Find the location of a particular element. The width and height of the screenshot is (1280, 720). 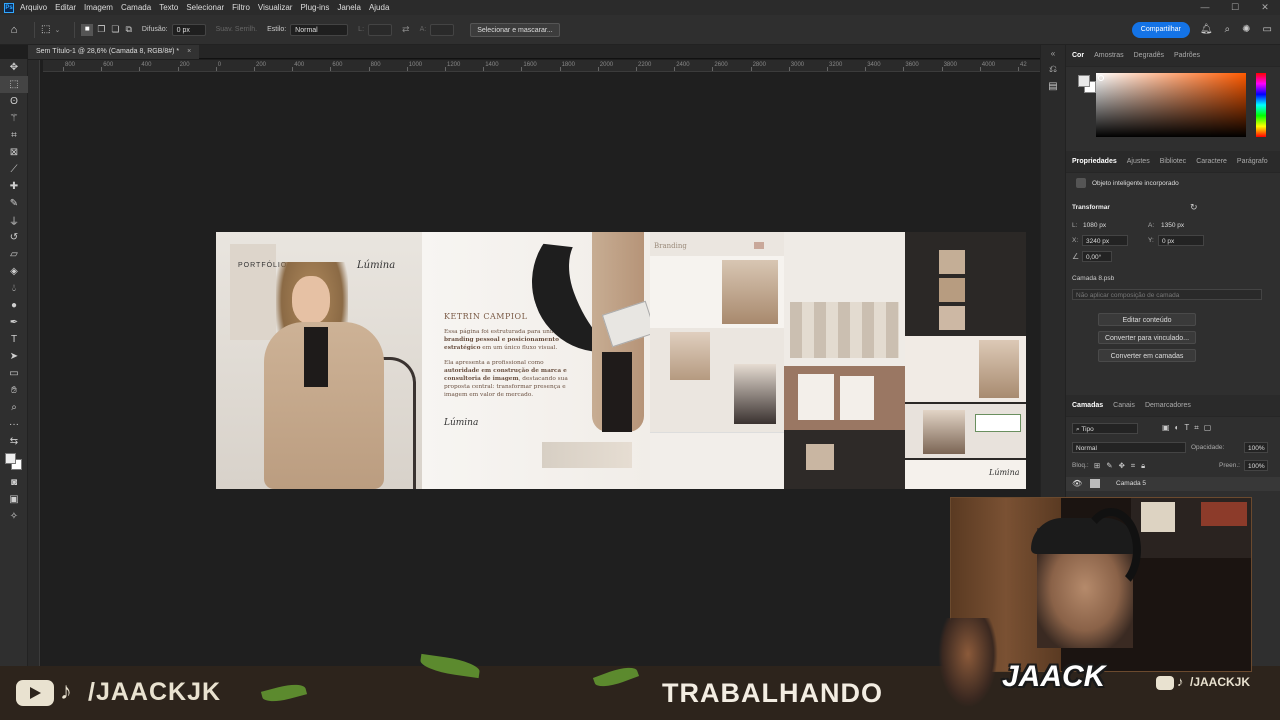

crop-tool-icon: ⌗ is located at coordinates (14, 135).